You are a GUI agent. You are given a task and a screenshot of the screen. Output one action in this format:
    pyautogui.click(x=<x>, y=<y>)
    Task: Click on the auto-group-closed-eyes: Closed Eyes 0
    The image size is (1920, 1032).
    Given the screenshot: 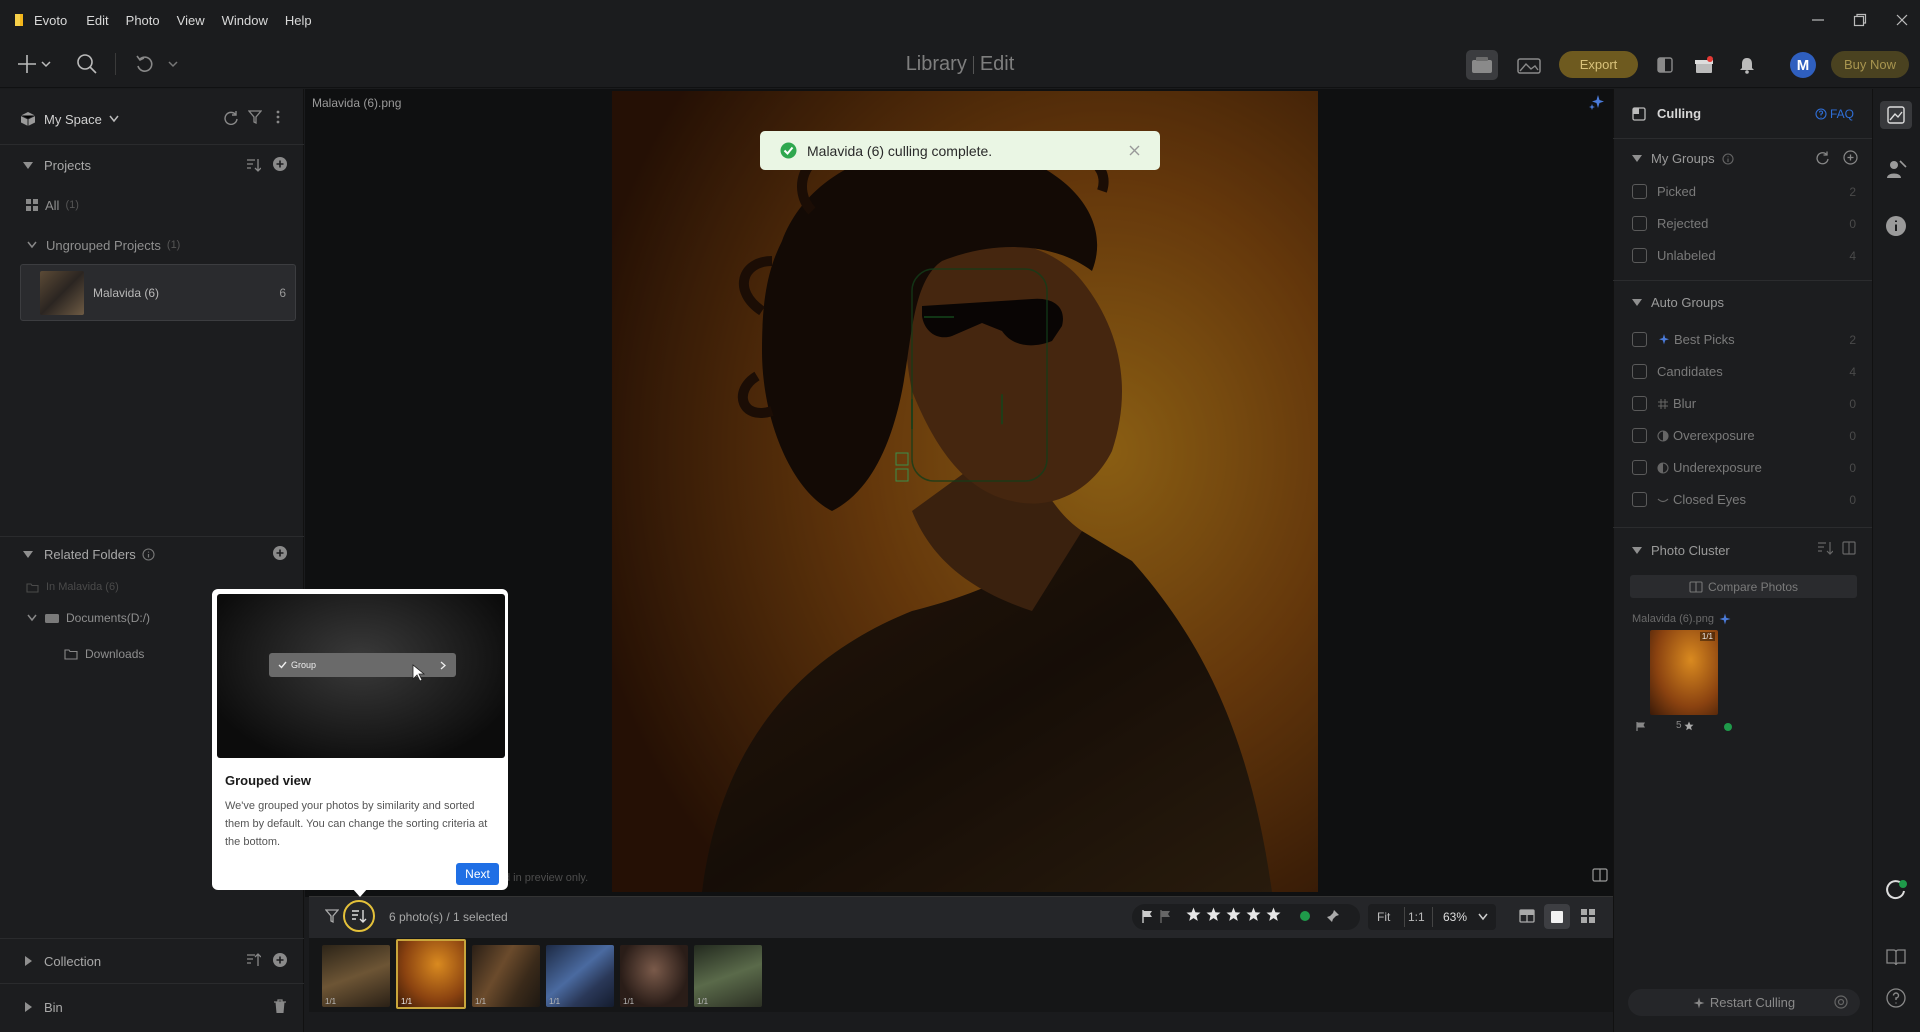 What is the action you would take?
    pyautogui.click(x=1744, y=499)
    